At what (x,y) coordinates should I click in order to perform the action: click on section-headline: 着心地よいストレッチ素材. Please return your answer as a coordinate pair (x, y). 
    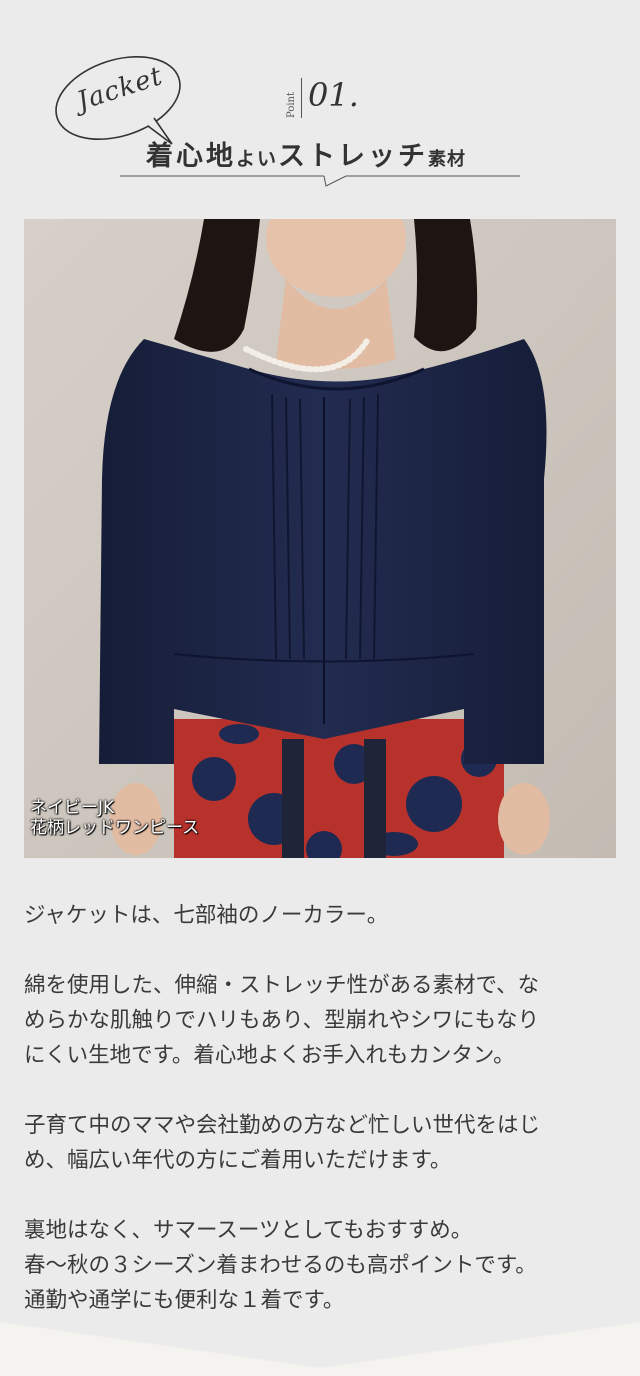
    Looking at the image, I should click on (306, 153).